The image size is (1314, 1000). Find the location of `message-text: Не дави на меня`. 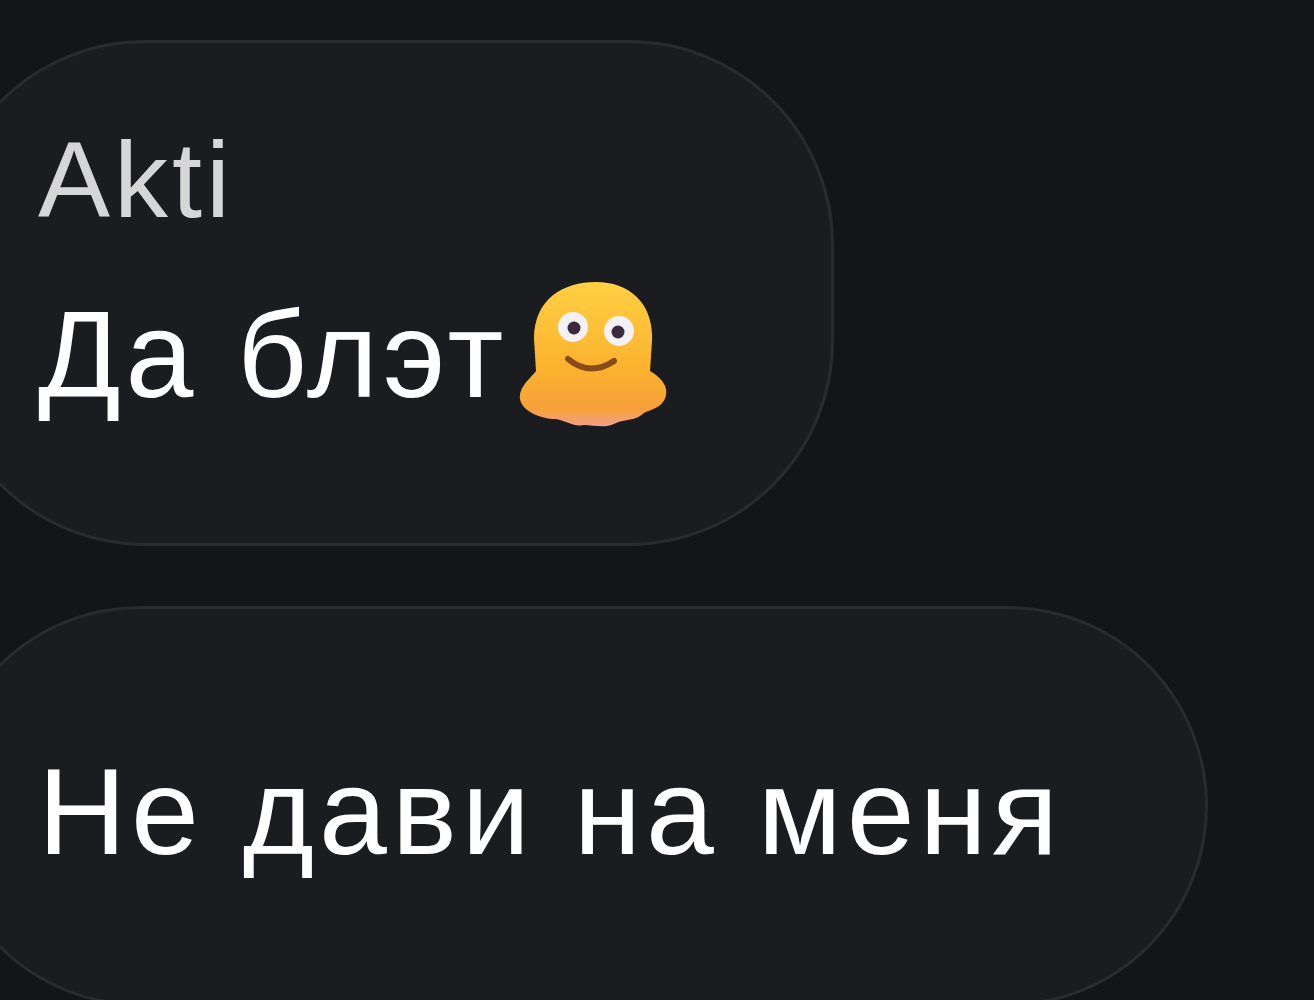

message-text: Не дави на меня is located at coordinates (551, 812).